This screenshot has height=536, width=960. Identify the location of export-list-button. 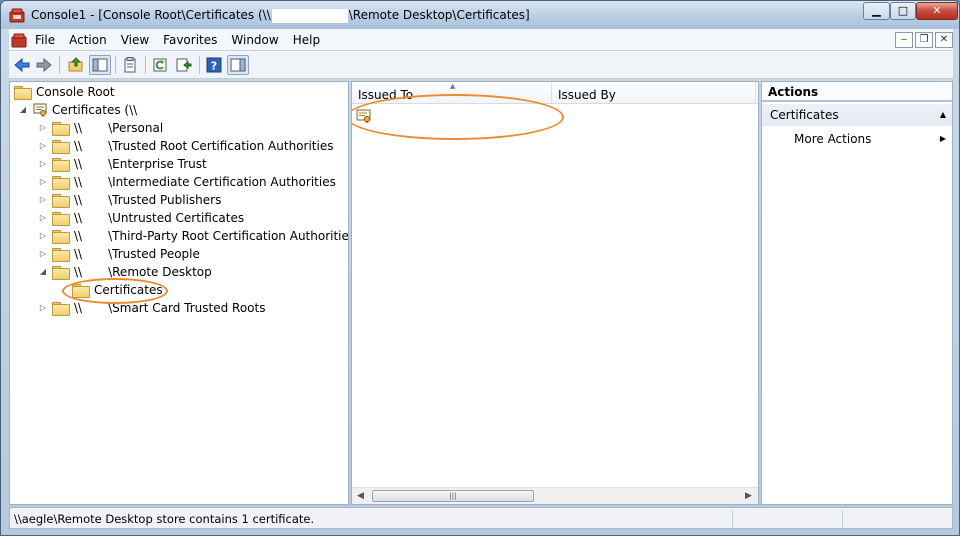
(130, 65).